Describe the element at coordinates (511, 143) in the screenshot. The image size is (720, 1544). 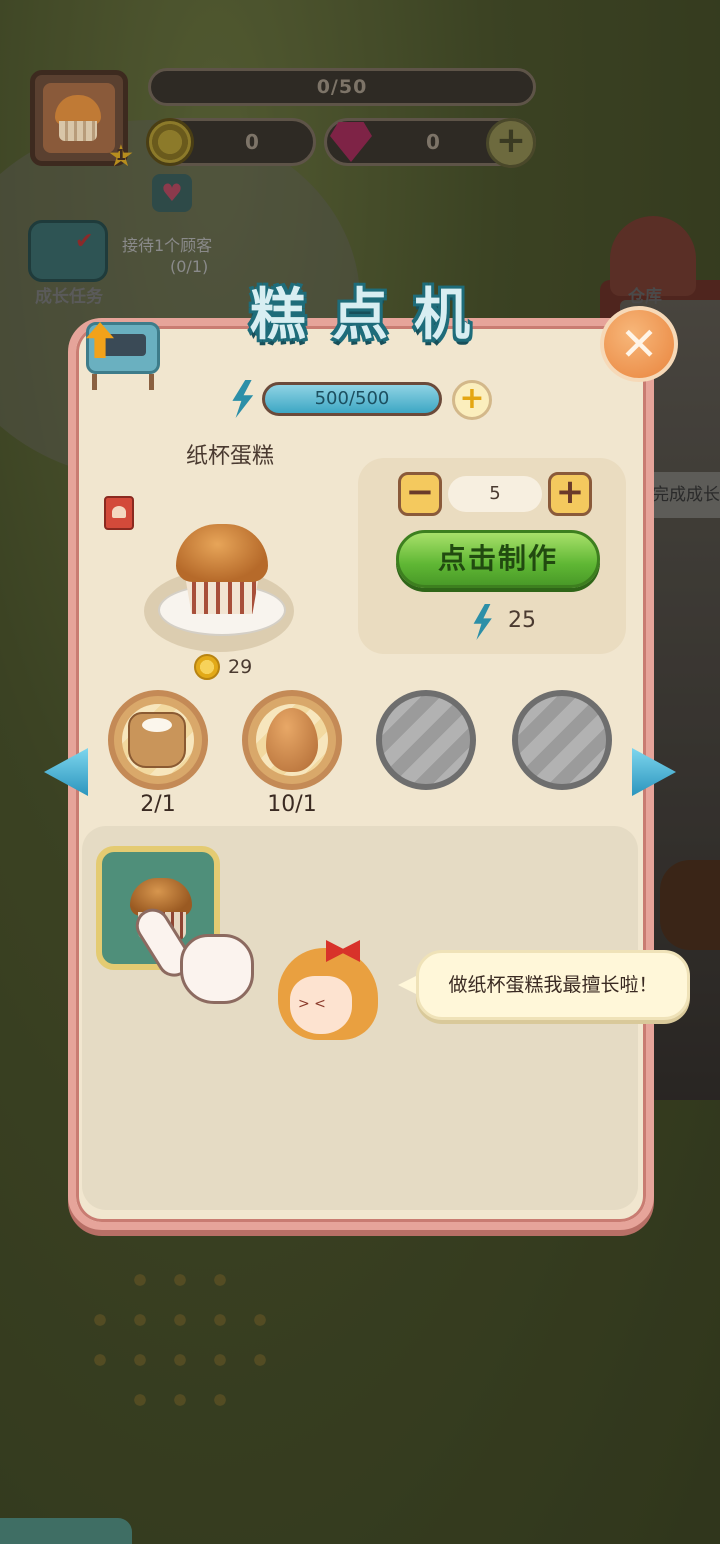
I see `add-gems-button: +` at that location.